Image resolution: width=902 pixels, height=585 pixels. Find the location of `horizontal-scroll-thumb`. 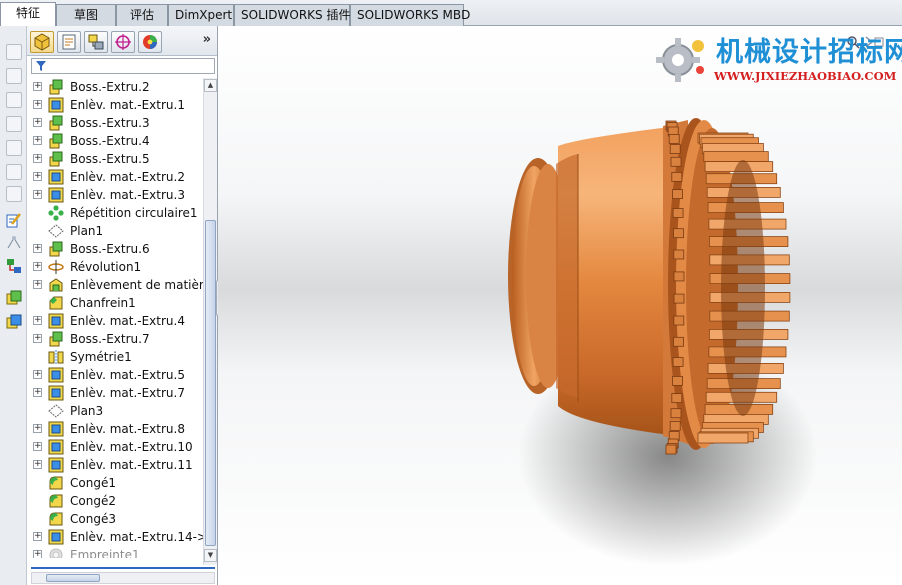

horizontal-scroll-thumb is located at coordinates (73, 578).